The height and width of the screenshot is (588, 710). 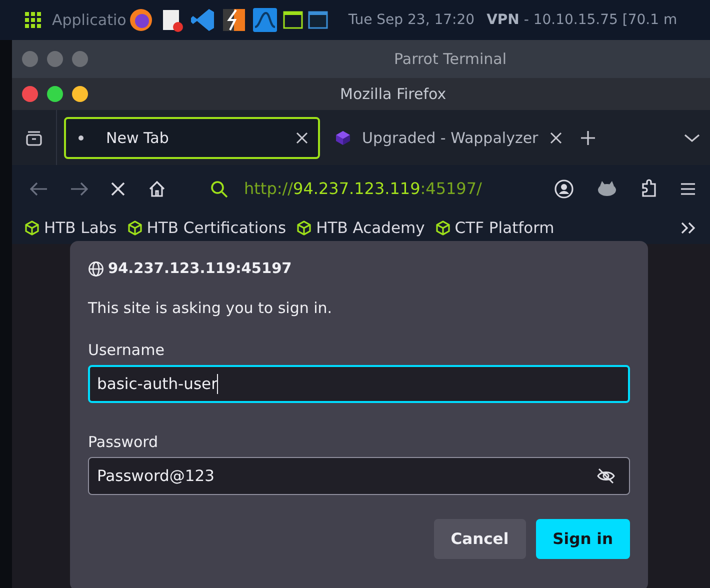 I want to click on bookmark: HTB Certifications, so click(x=206, y=228).